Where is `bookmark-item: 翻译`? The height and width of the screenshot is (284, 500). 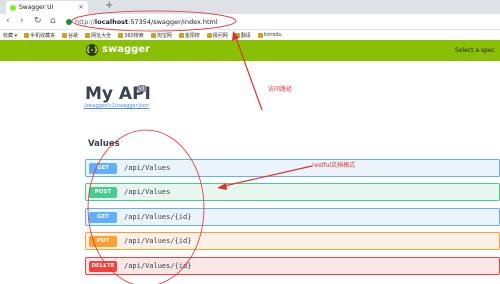 bookmark-item: 翻译 is located at coordinates (242, 35).